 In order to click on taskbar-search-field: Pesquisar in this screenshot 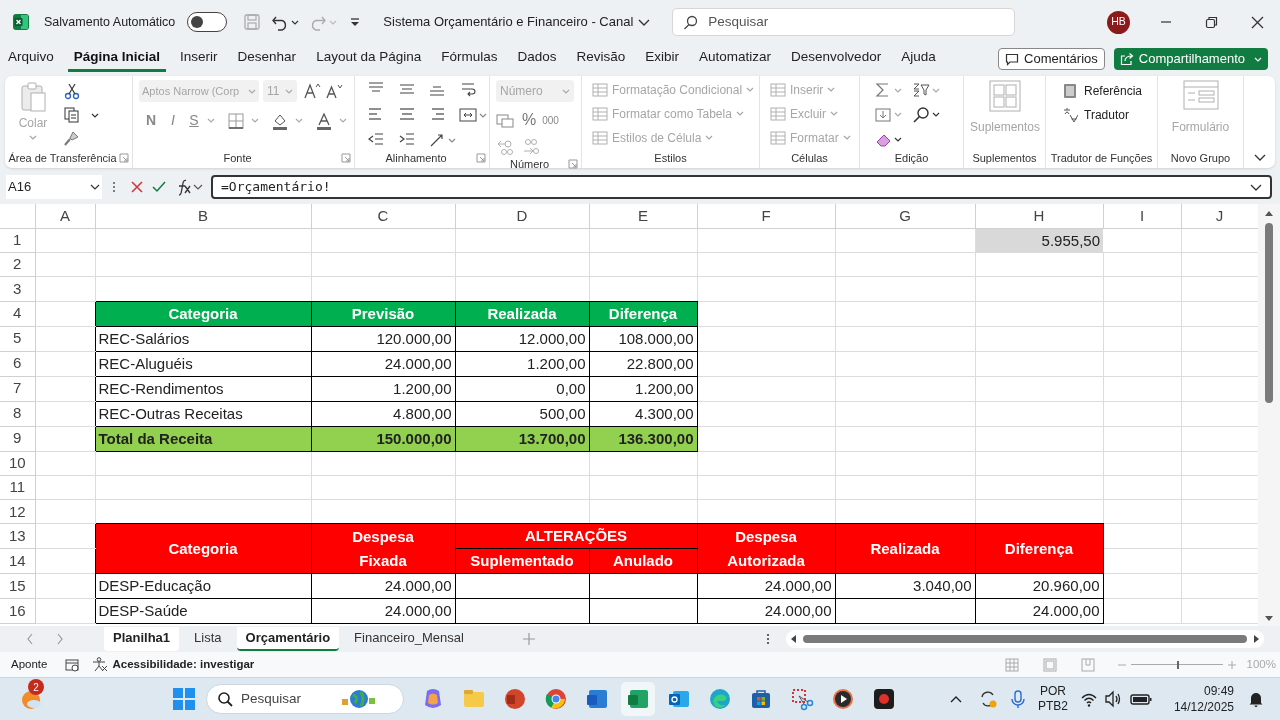, I will do `click(305, 699)`.